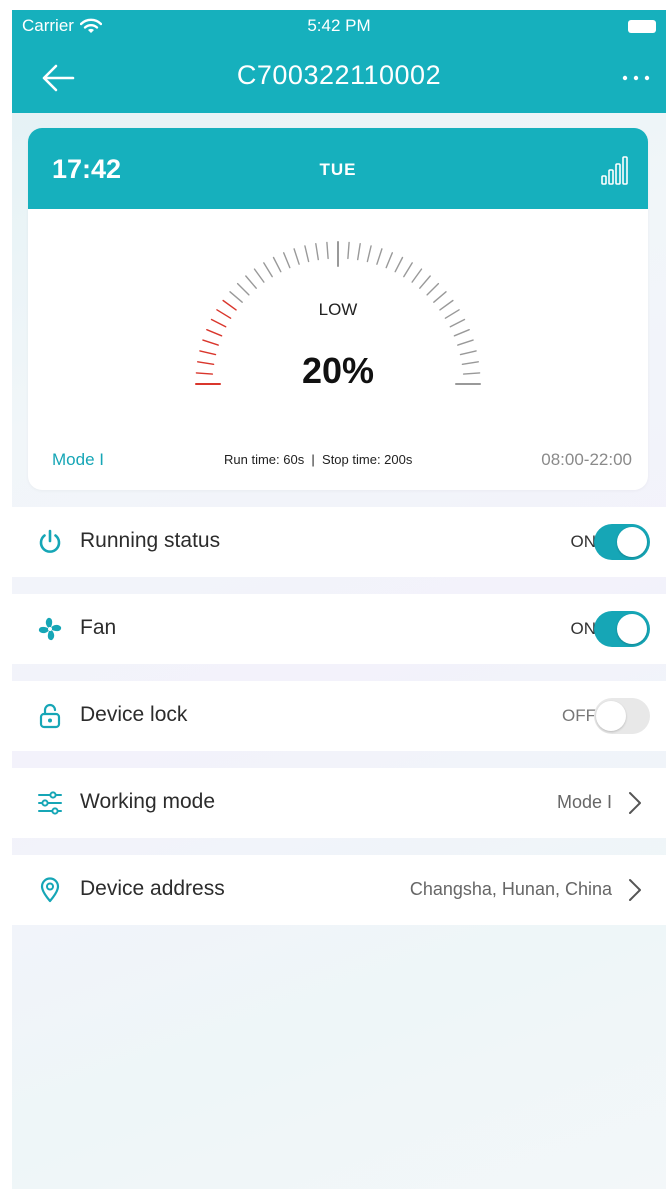 This screenshot has width=666, height=1189. I want to click on working-mode-label: Working mode, so click(148, 801).